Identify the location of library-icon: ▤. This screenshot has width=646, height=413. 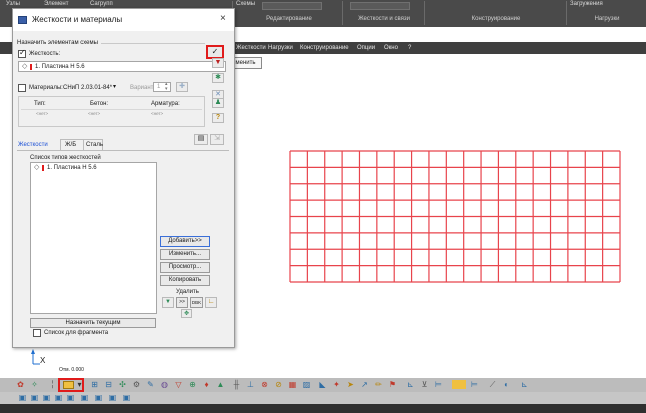
(201, 139).